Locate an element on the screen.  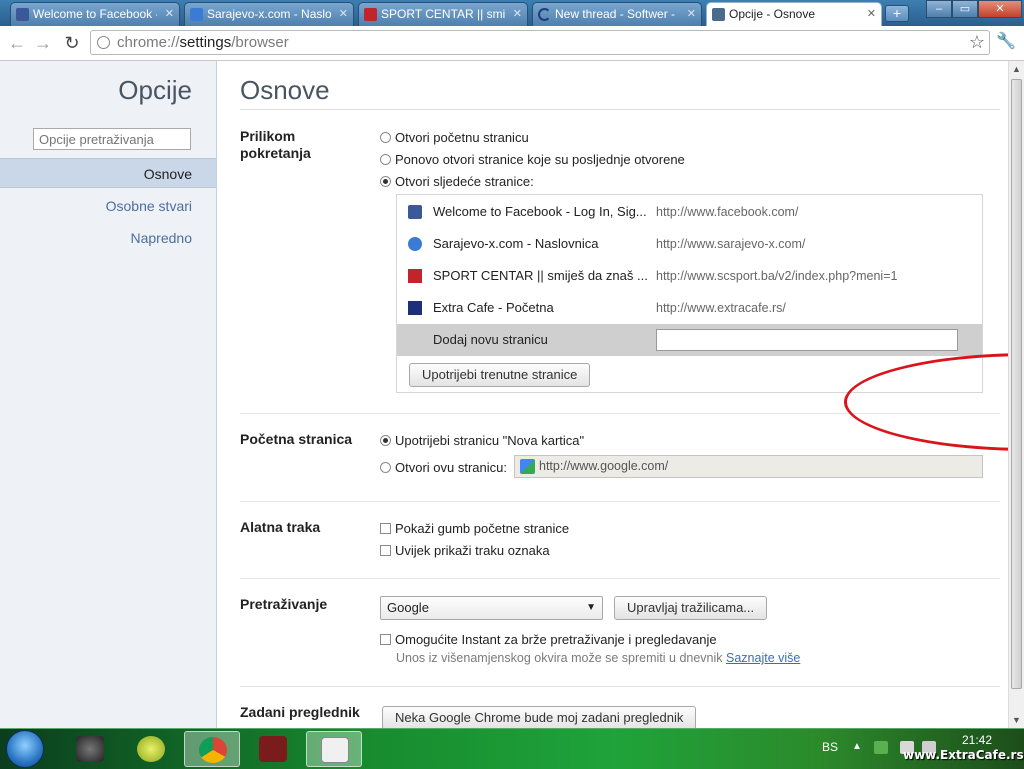
back-button: ← is located at coordinates (17, 43).